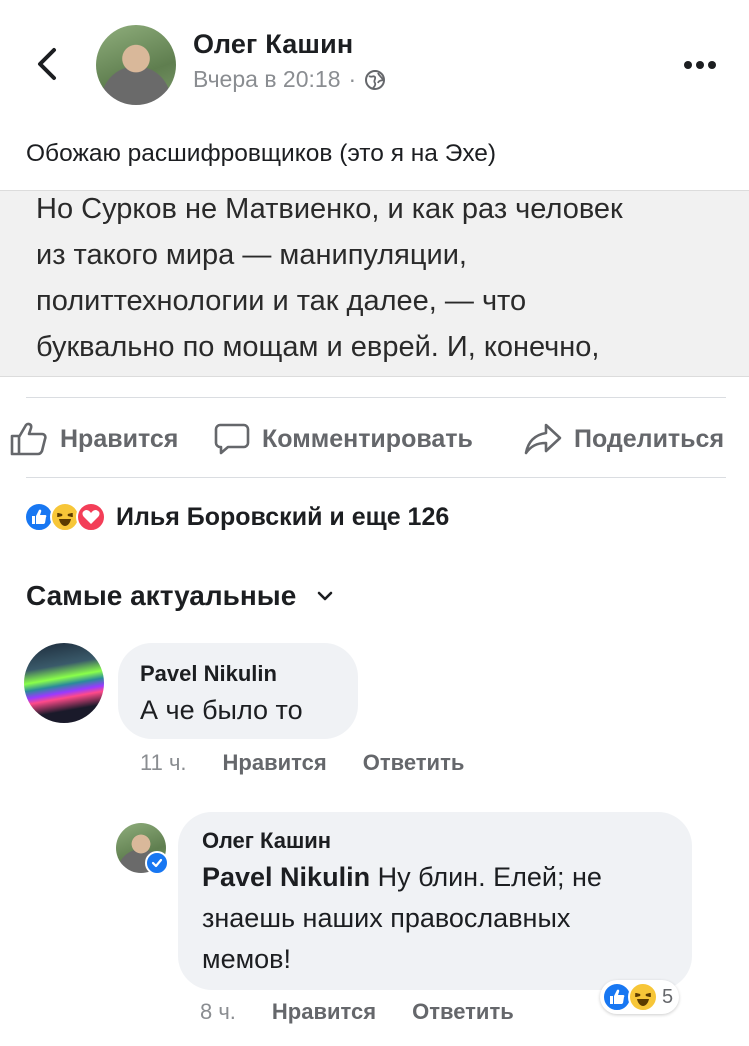 The height and width of the screenshot is (1046, 749). Describe the element at coordinates (28, 439) in the screenshot. I see `thumbs-up-icon` at that location.